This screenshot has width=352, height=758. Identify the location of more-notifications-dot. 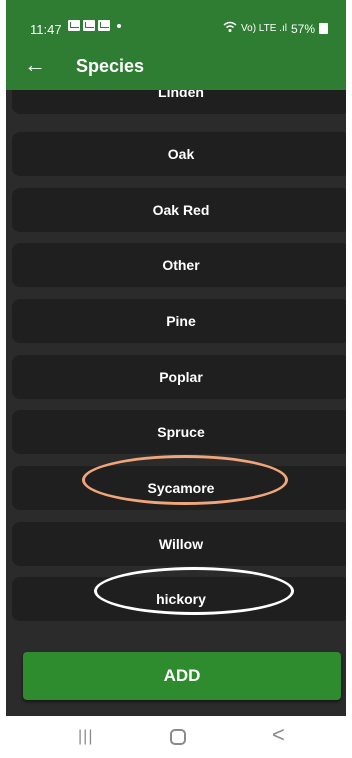
(119, 26).